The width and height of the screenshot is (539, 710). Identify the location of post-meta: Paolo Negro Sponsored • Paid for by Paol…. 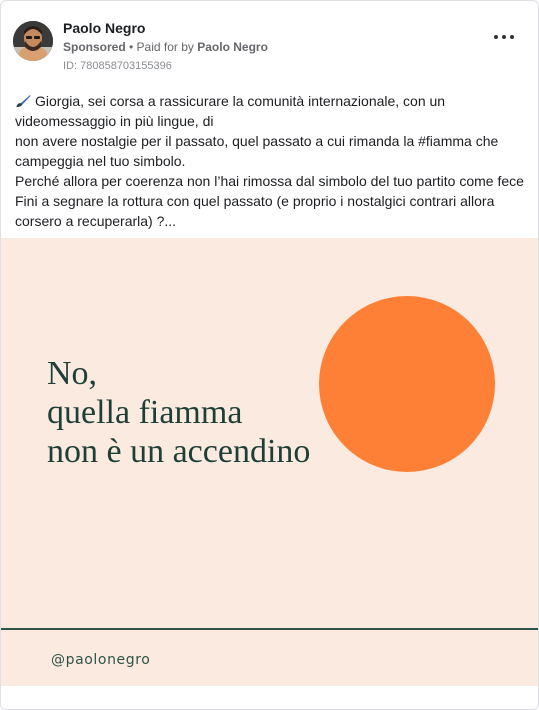
(165, 46).